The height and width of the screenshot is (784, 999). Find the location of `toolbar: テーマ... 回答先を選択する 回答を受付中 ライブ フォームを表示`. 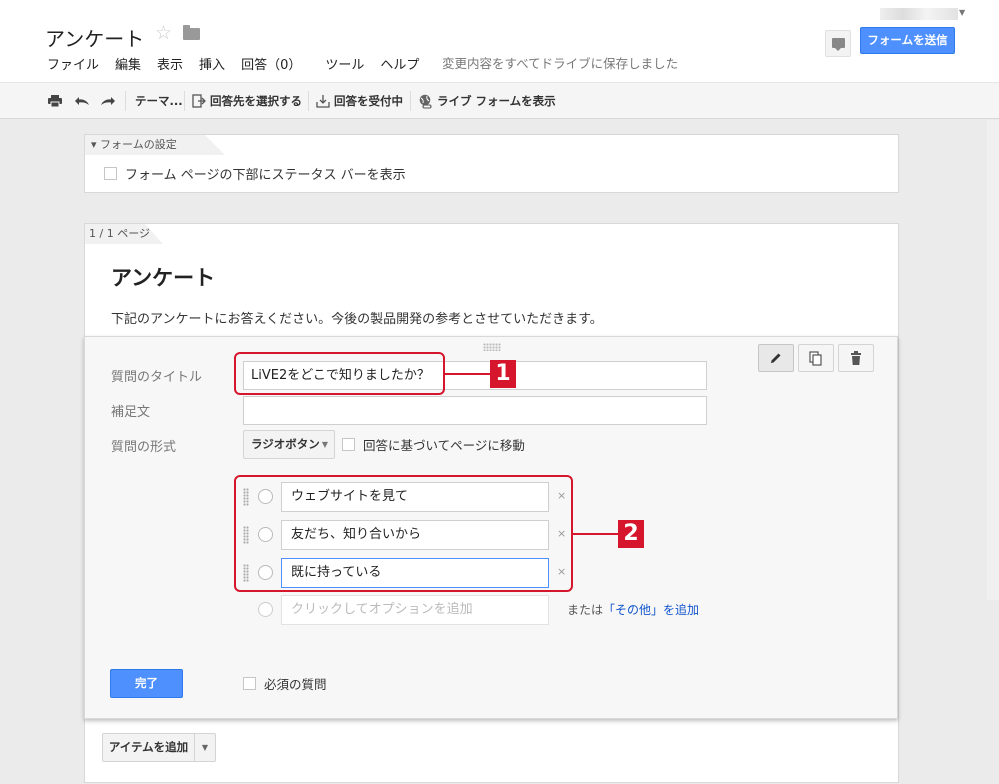

toolbar: テーマ... 回答先を選択する 回答を受付中 ライブ フォームを表示 is located at coordinates (499, 101).